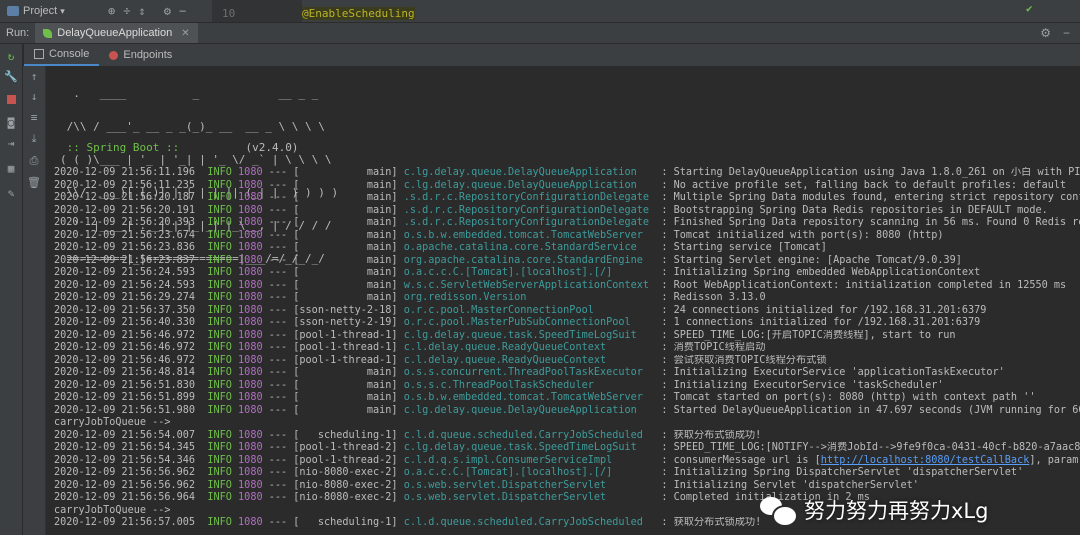 This screenshot has height=535, width=1080. What do you see at coordinates (125, 497) in the screenshot?
I see `log-timestamp: 2020-12-09 21:56:56.964` at bounding box center [125, 497].